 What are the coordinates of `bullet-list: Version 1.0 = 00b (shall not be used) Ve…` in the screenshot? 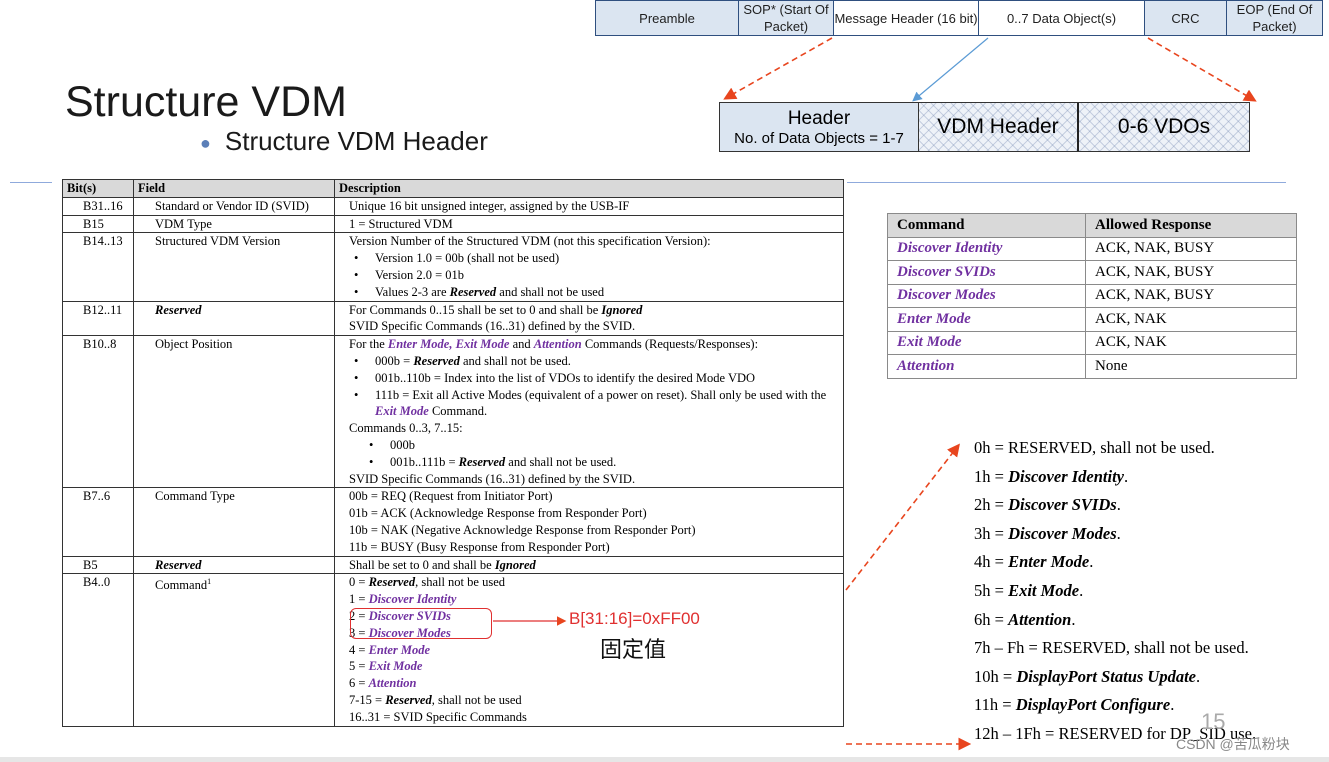 It's located at (596, 275).